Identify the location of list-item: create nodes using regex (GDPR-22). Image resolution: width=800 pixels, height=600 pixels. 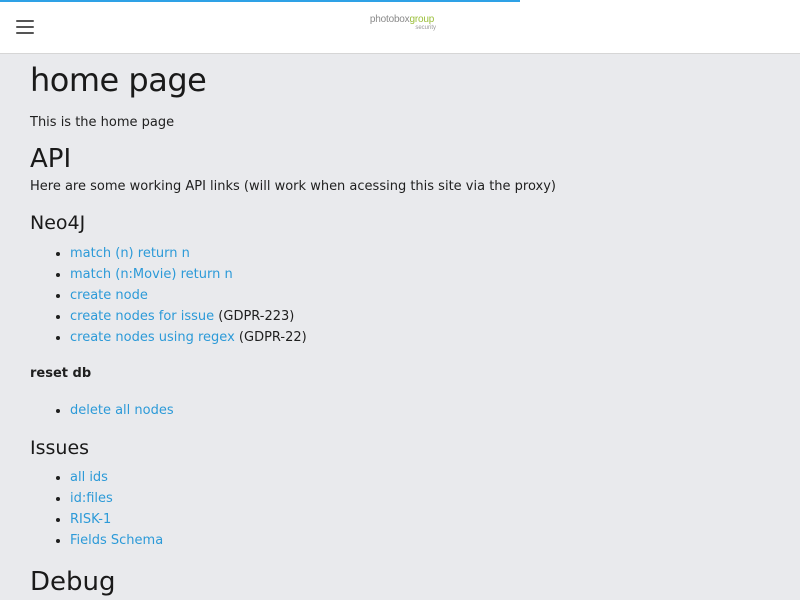
(420, 337).